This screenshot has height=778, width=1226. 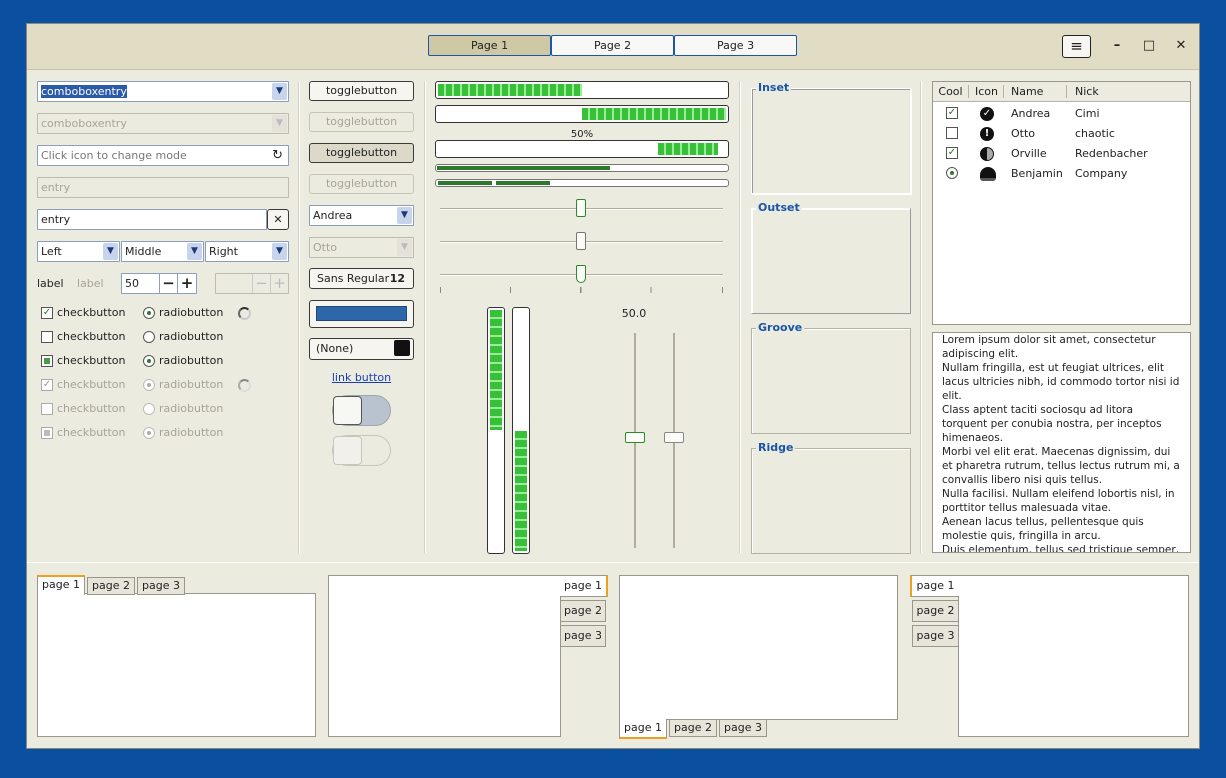 I want to click on combo-andrea: Andrea ▼, so click(x=361, y=215).